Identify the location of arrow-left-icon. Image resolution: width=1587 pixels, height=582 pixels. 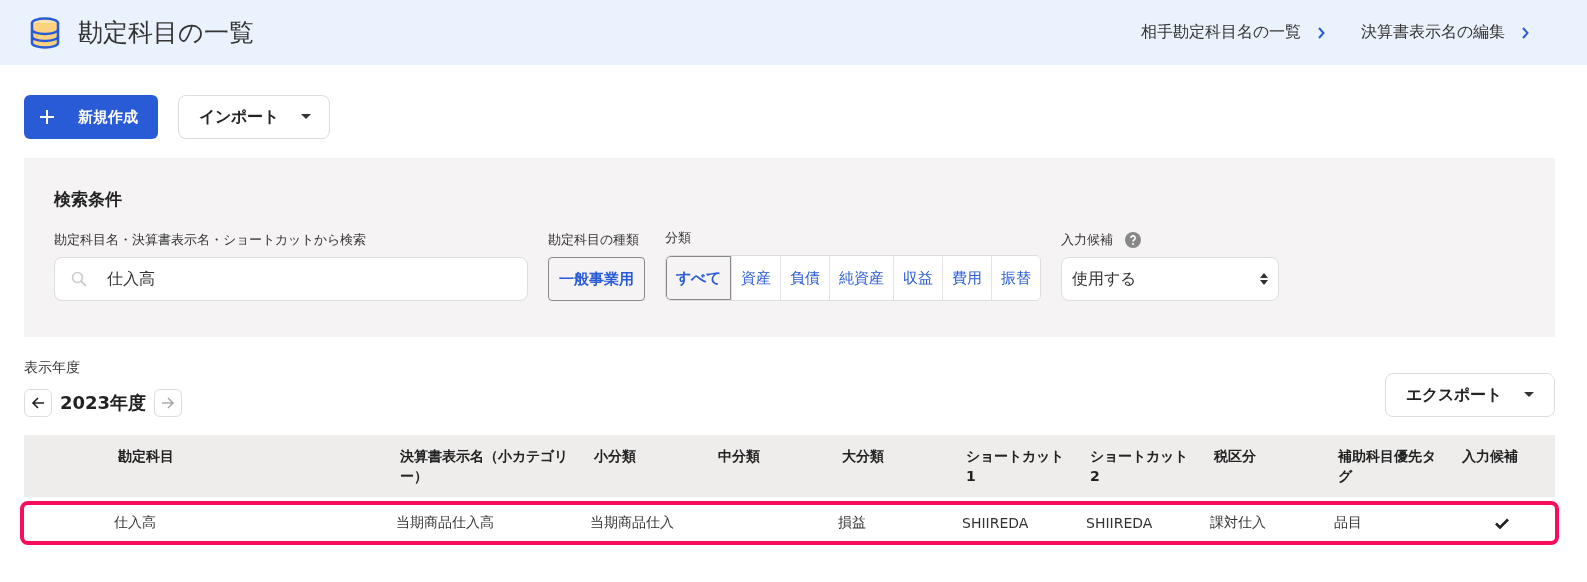
(38, 403).